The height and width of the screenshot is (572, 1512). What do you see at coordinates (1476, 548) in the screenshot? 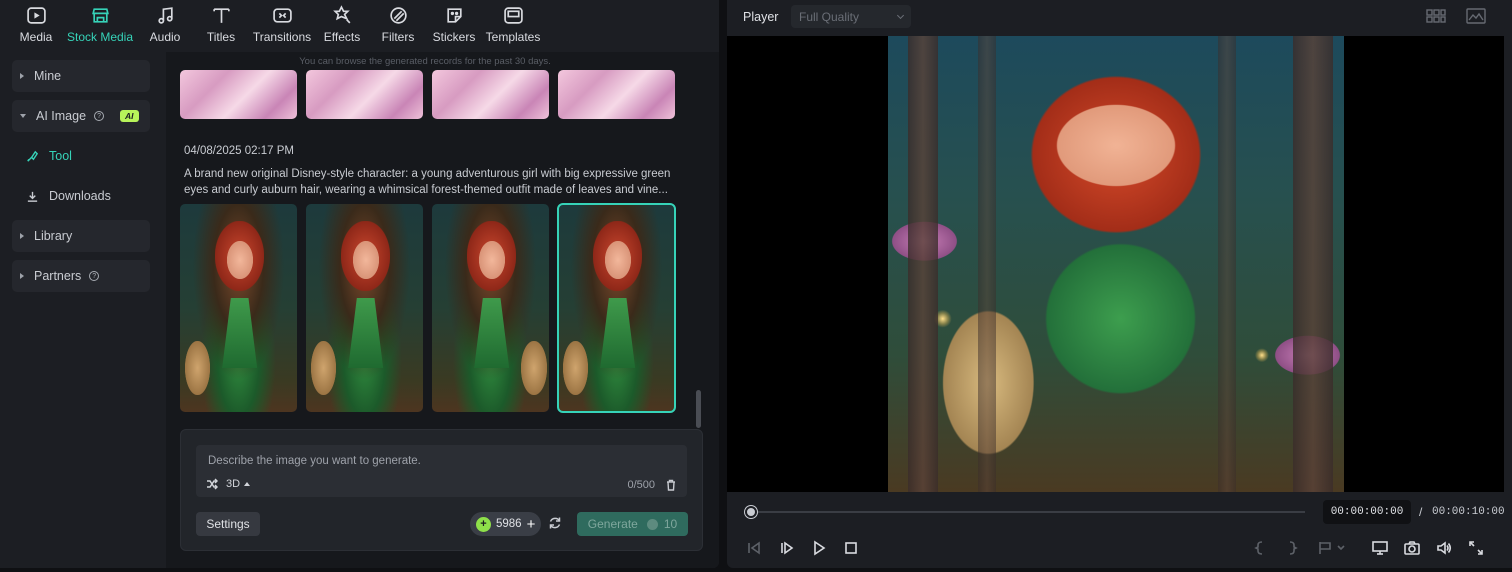
I see `fullscreen-icon` at bounding box center [1476, 548].